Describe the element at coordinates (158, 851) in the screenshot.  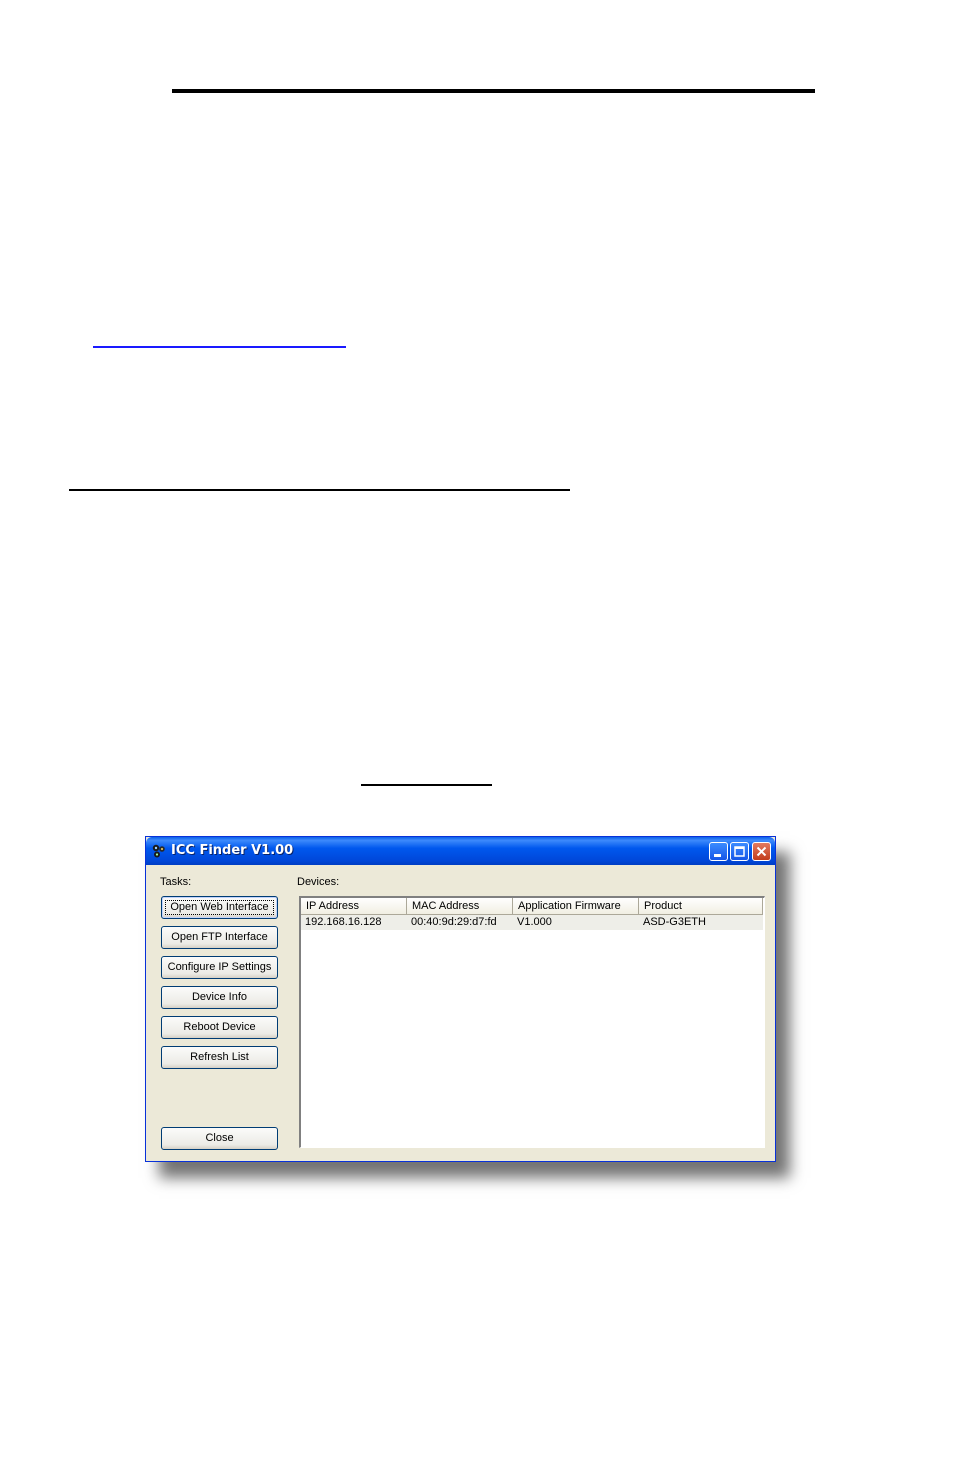
I see `app-icon` at that location.